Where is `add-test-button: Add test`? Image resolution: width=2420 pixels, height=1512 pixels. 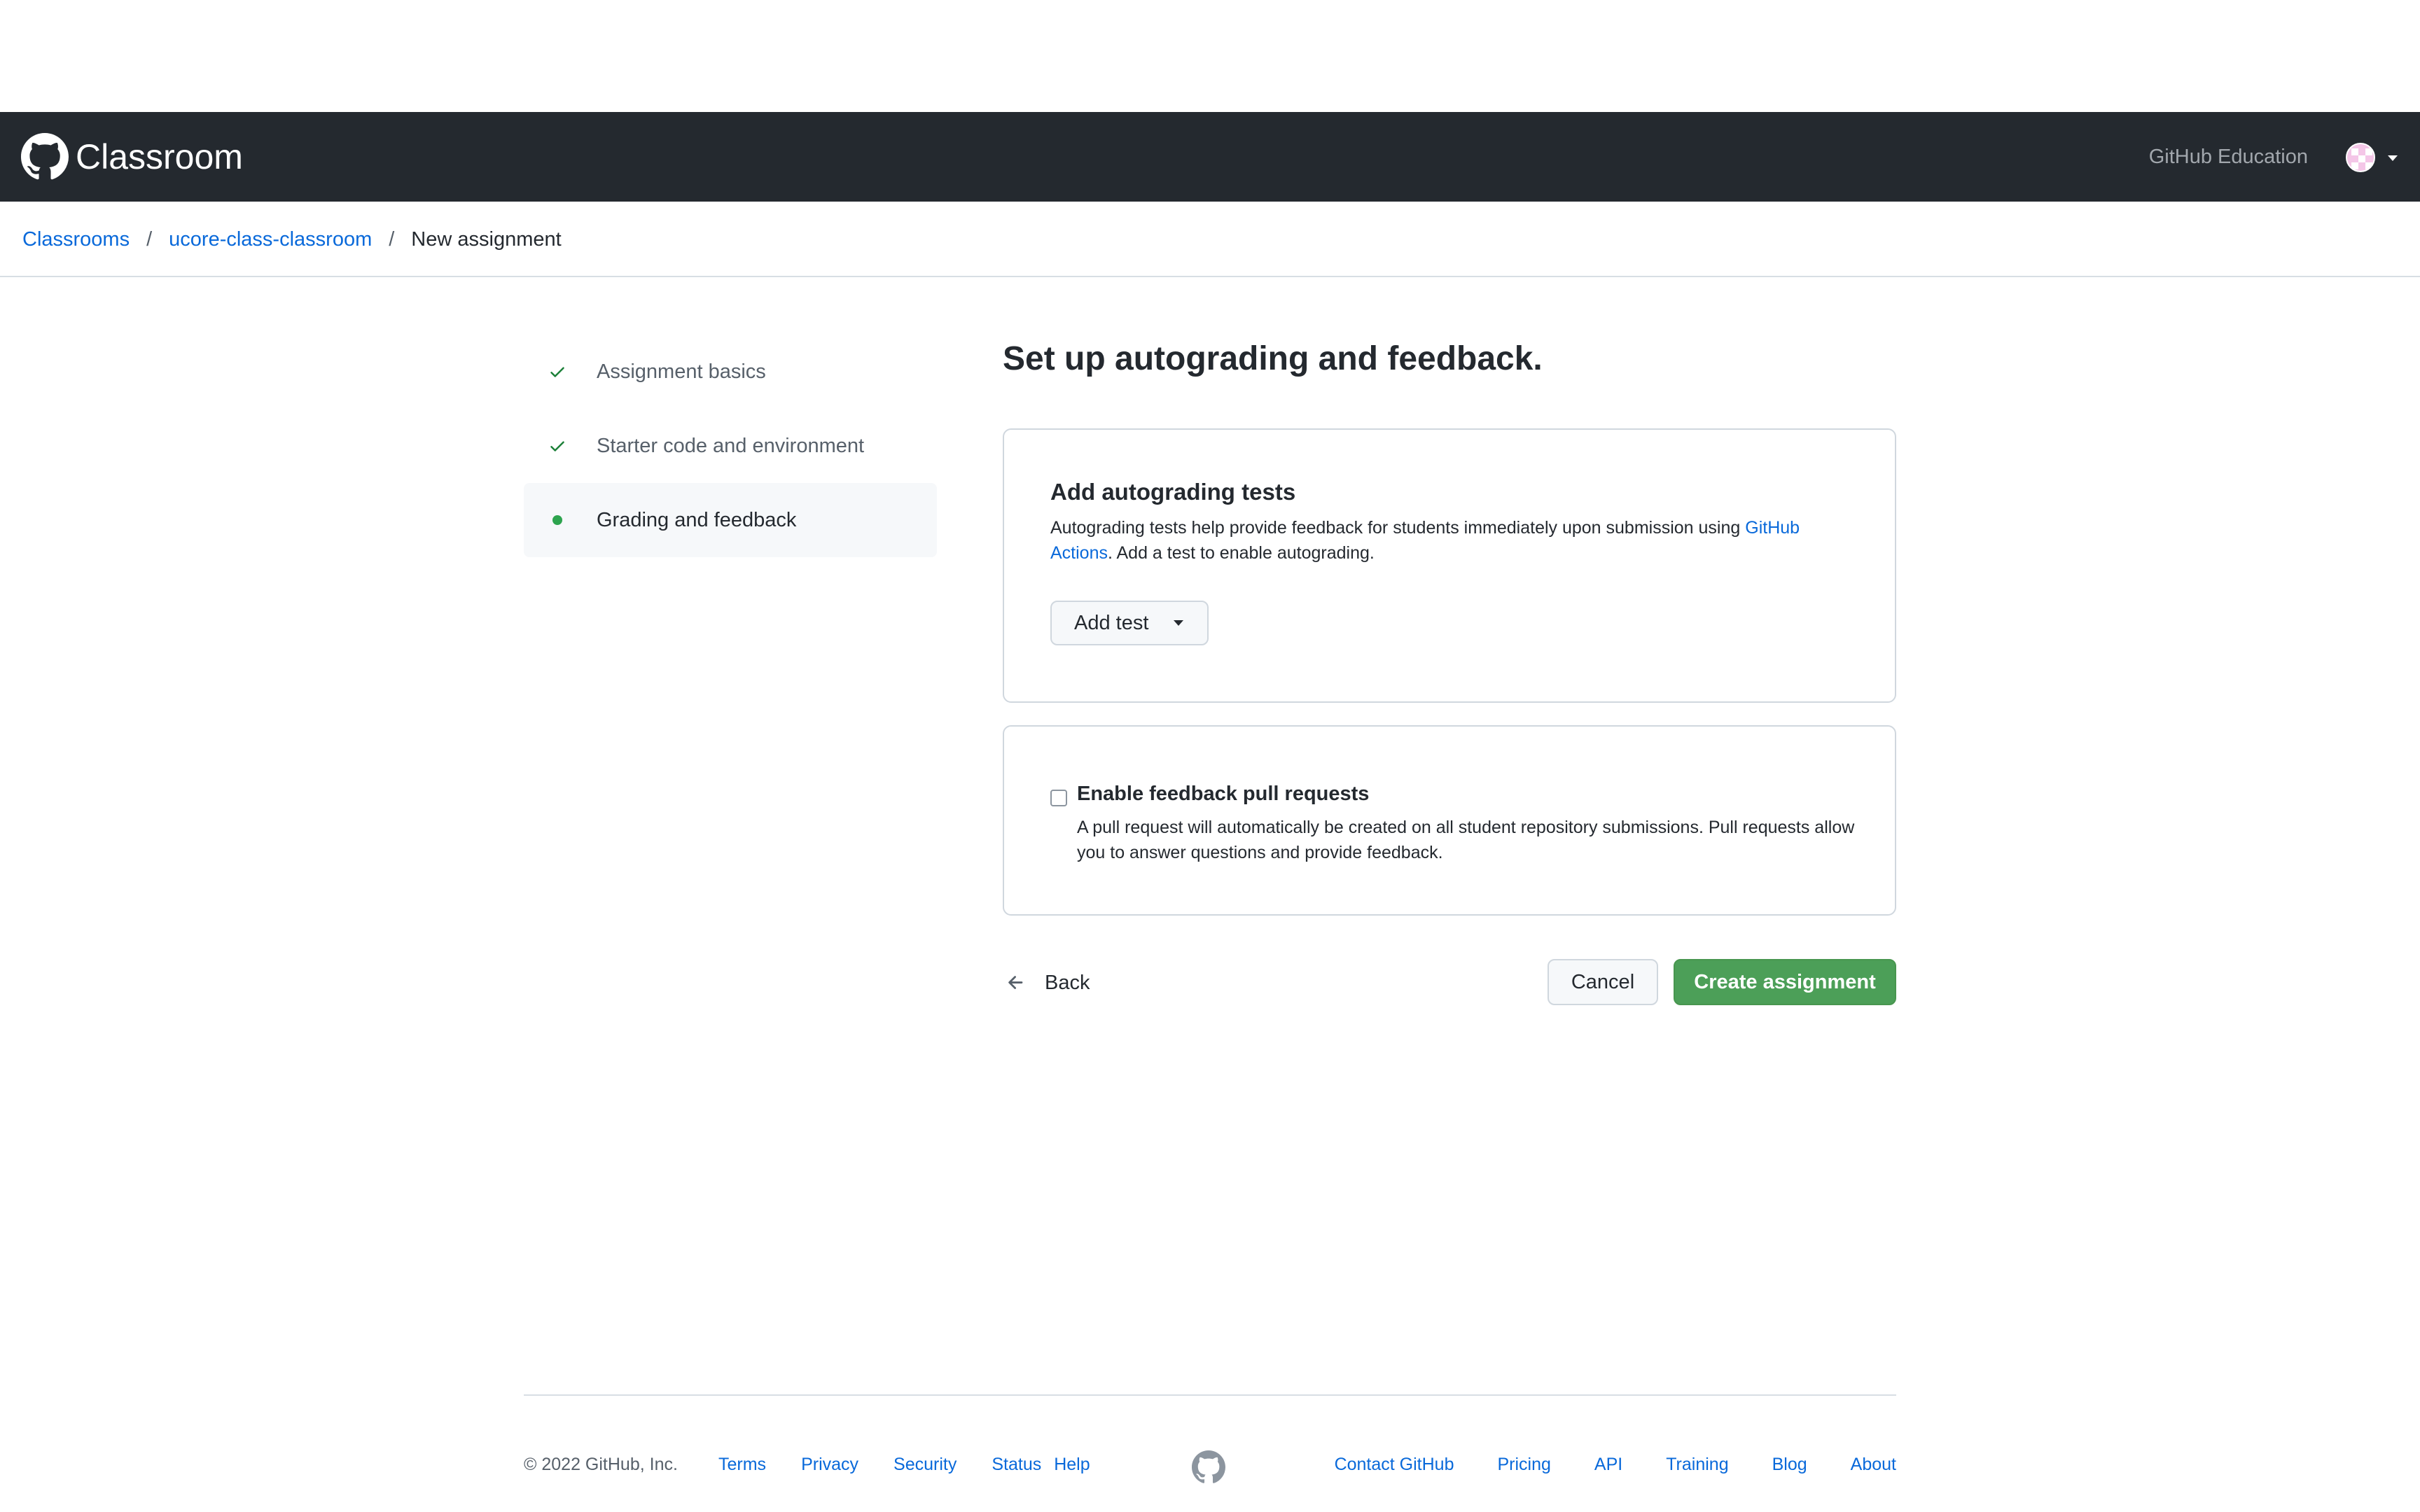
add-test-button: Add test is located at coordinates (1129, 623).